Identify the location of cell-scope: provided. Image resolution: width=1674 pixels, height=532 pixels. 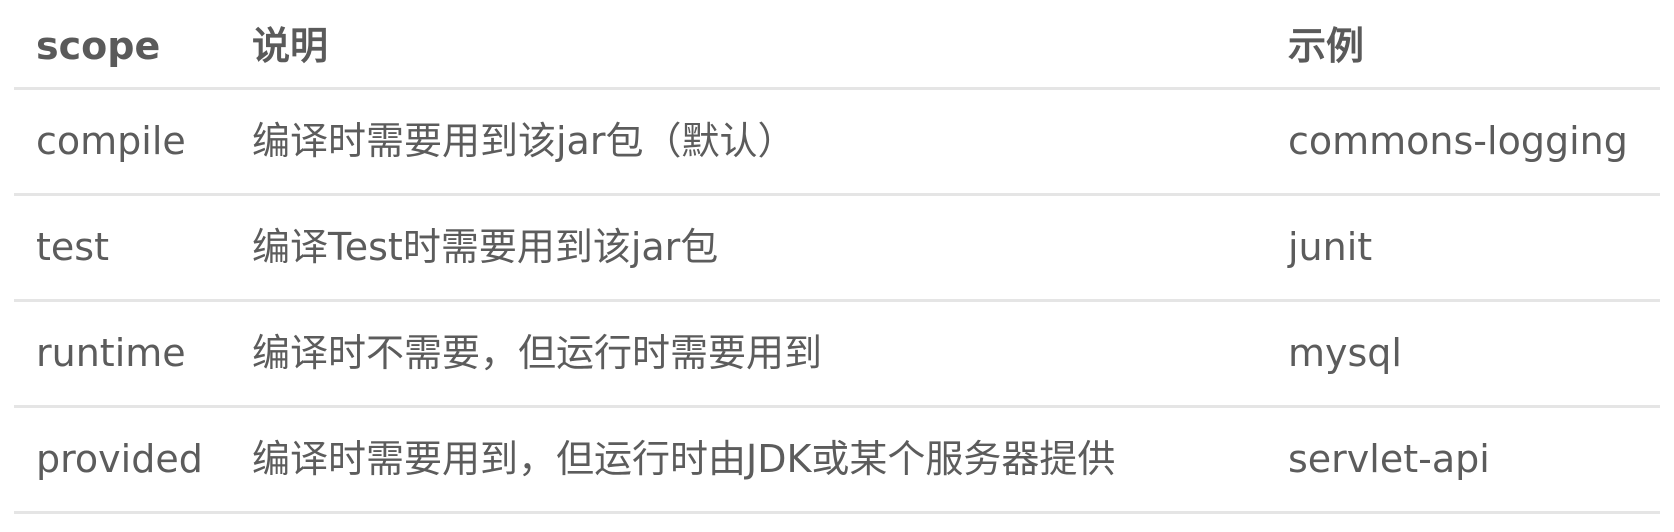
(122, 460).